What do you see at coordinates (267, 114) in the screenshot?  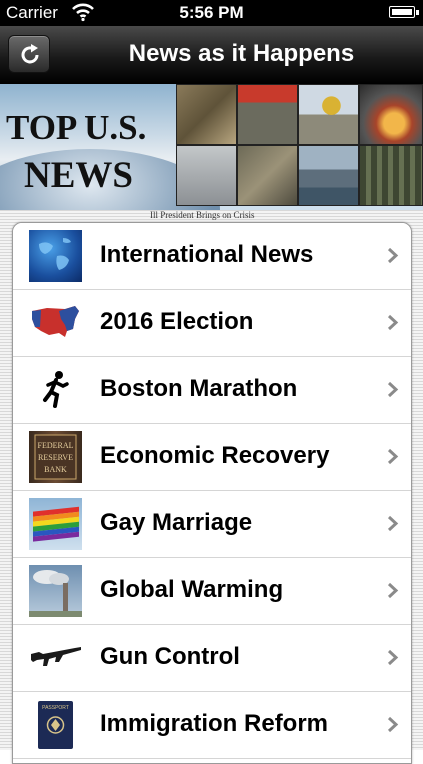 I see `military-parade-photo` at bounding box center [267, 114].